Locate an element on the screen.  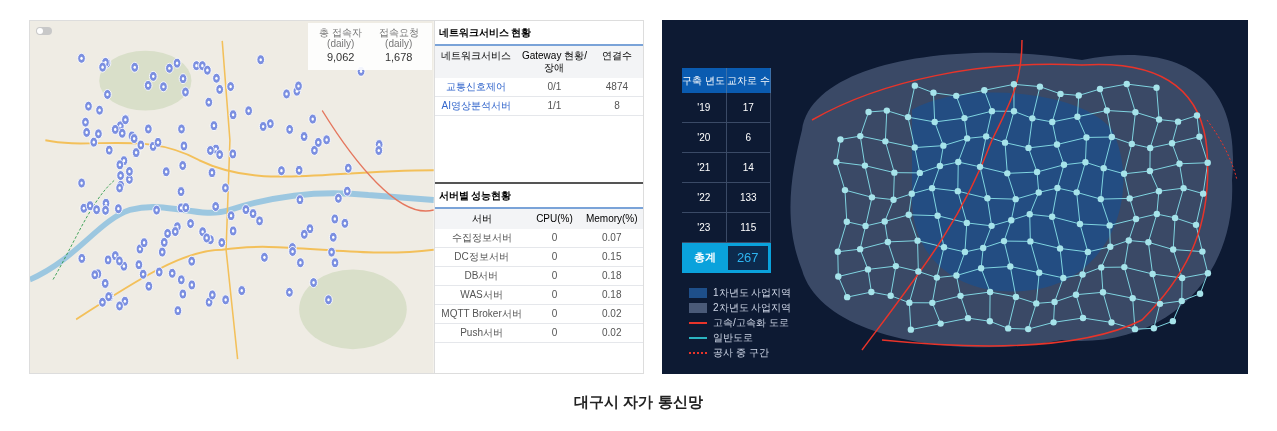
table-cell-text: 교통신호제어 is located at coordinates (476, 87).